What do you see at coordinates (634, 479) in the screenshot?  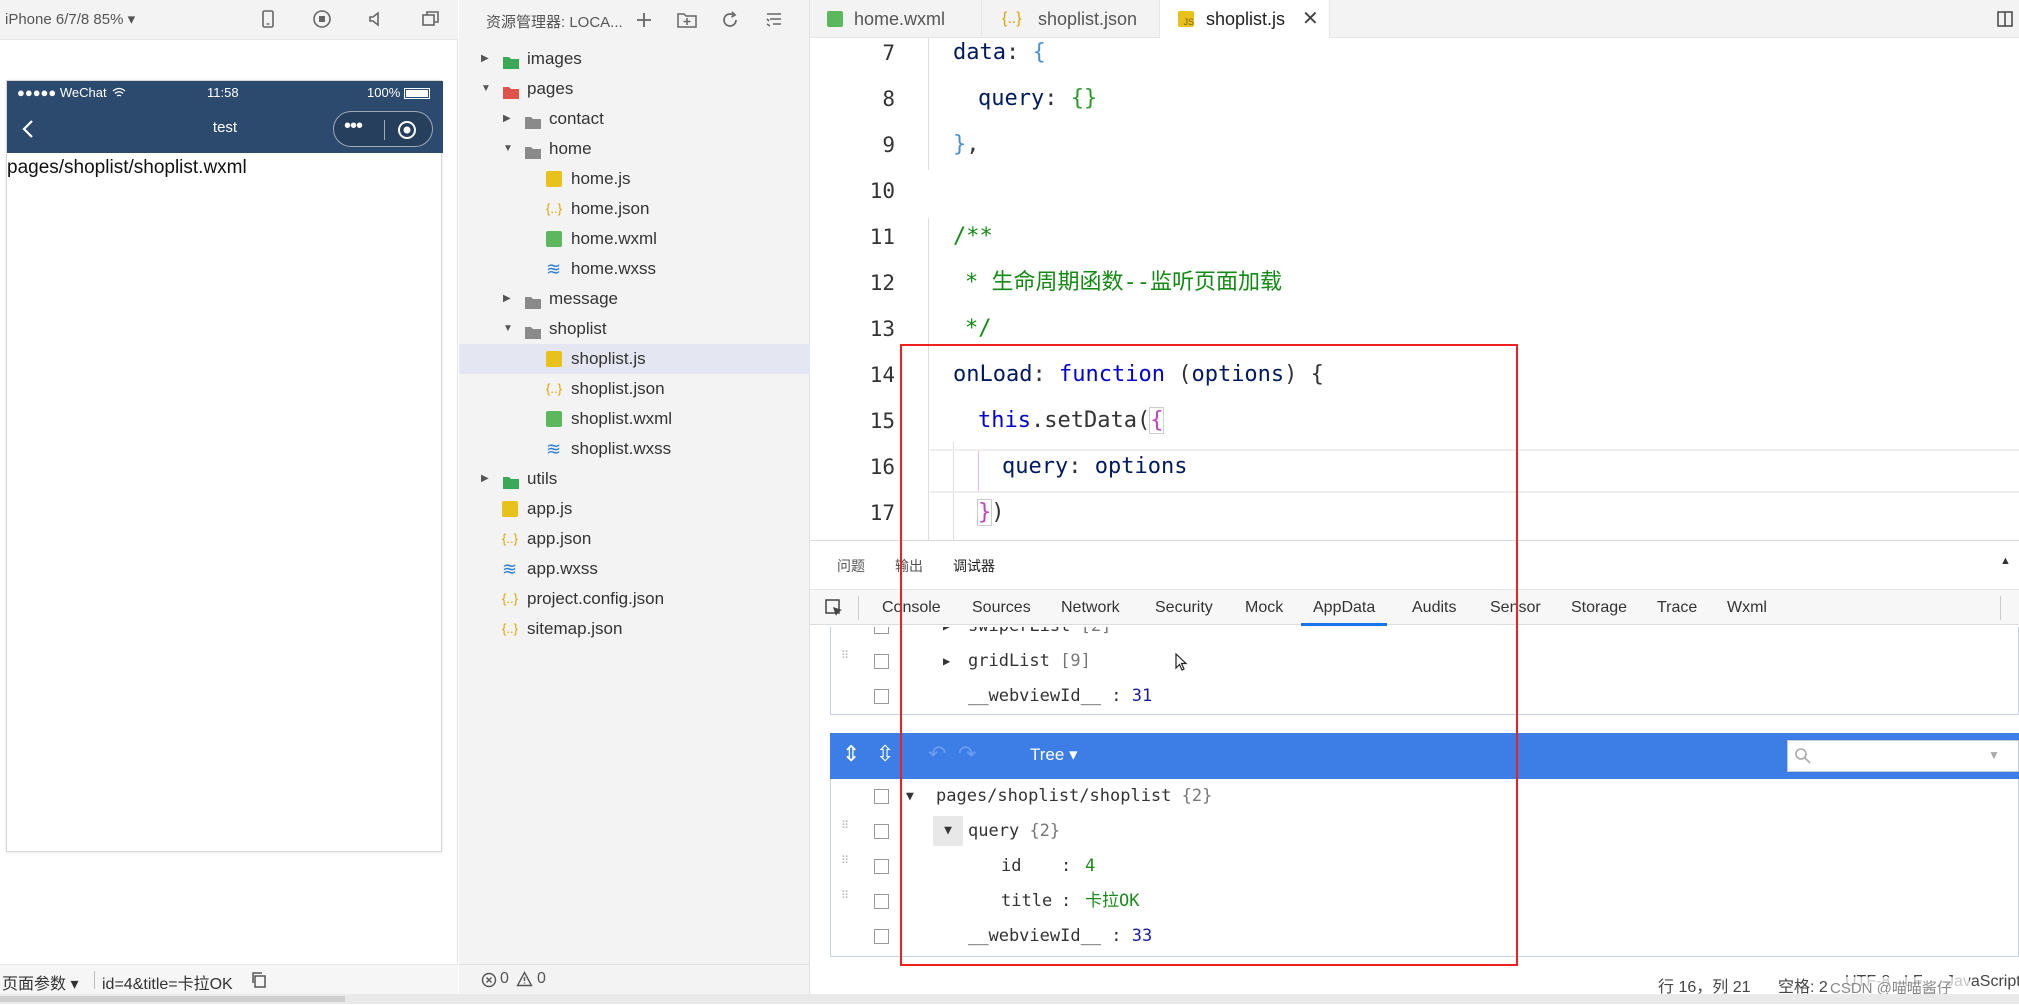 I see `tree-item-utils: ▶ utils` at bounding box center [634, 479].